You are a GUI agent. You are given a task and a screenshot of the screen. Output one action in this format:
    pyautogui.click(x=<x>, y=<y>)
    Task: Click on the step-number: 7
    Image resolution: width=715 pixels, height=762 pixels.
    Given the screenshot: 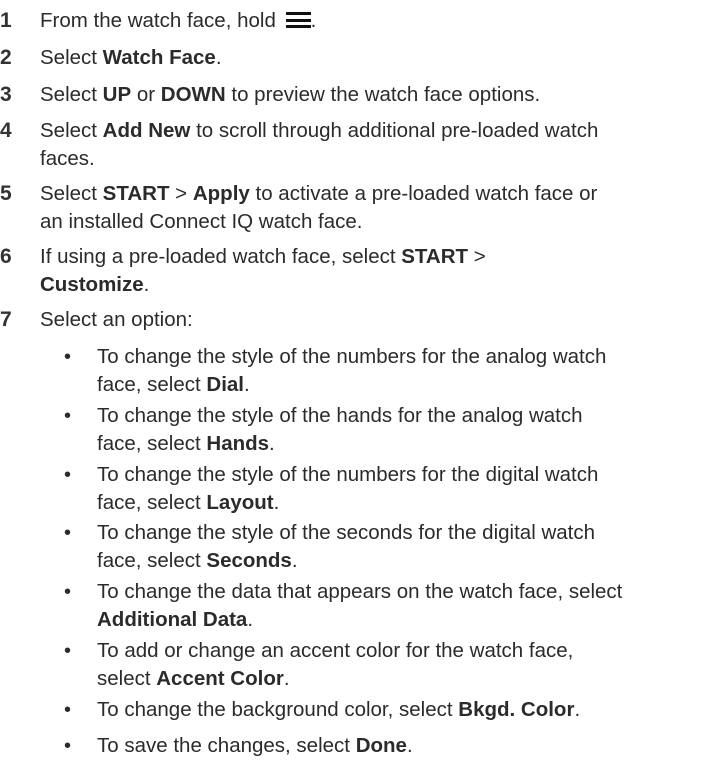 What is the action you would take?
    pyautogui.click(x=6, y=319)
    